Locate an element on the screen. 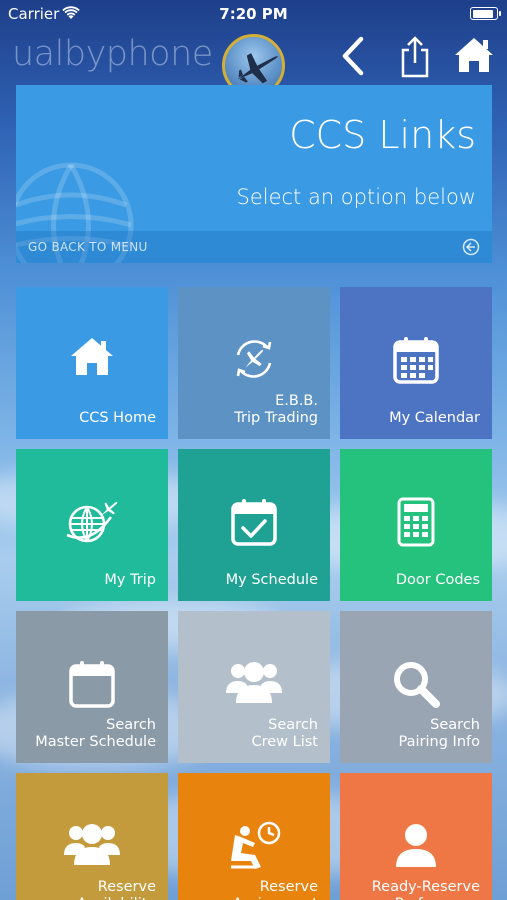 This screenshot has height=900, width=507. tile-label: Search Master Schedule is located at coordinates (95, 734).